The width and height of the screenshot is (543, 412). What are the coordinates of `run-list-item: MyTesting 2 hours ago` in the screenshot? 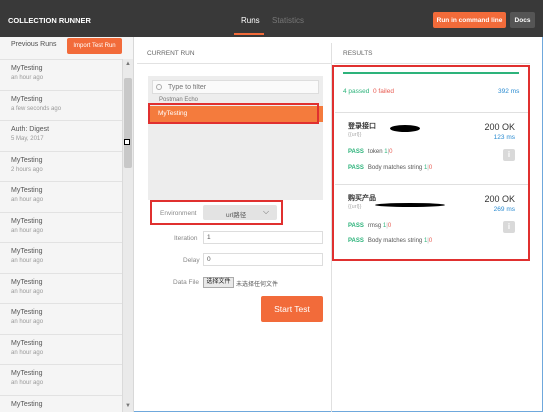 It's located at (61, 166).